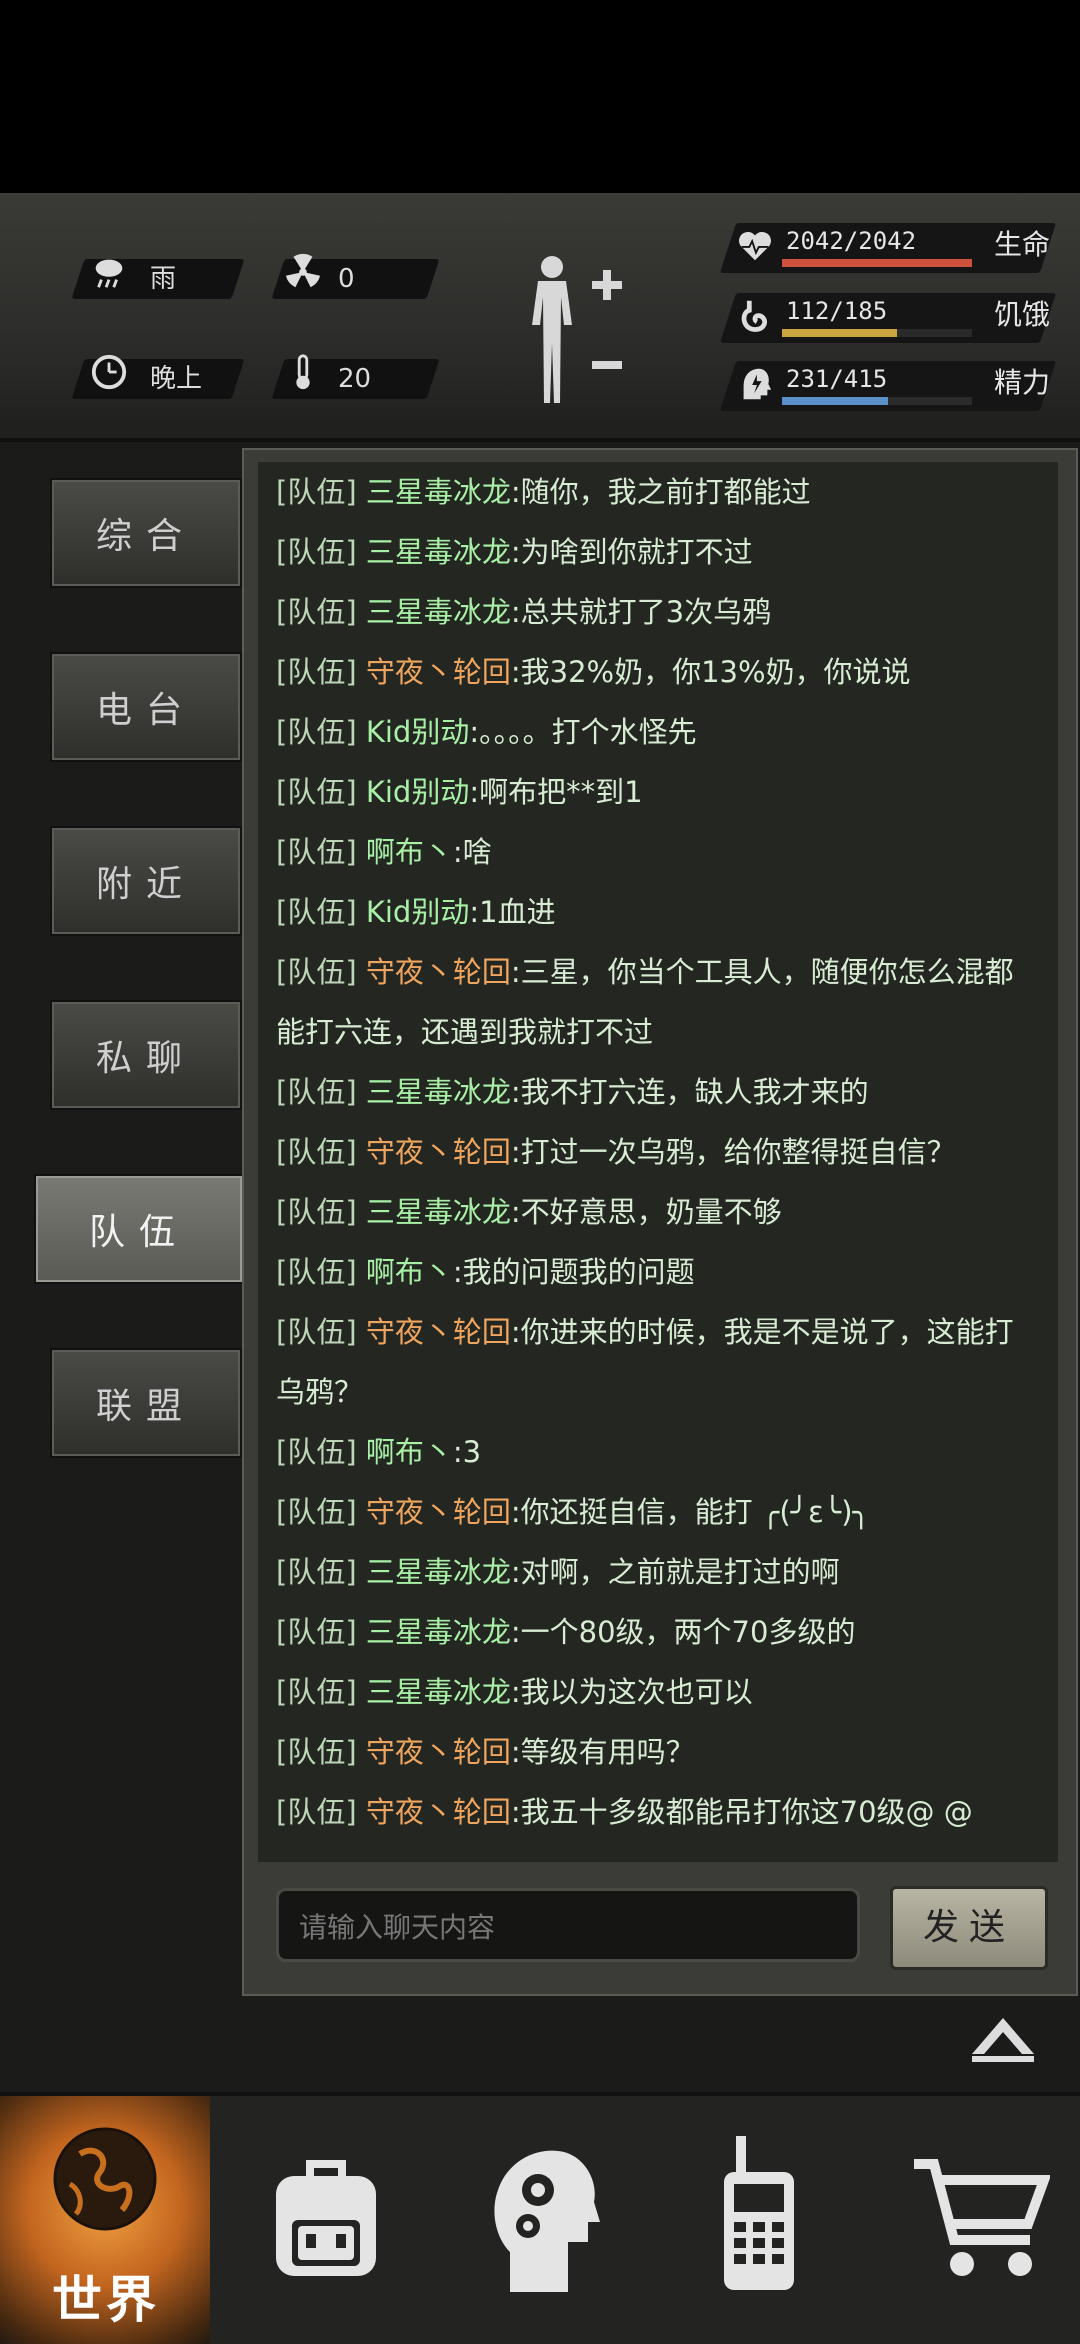 This screenshot has width=1080, height=2344. What do you see at coordinates (631, 1692) in the screenshot?
I see `message-text: :我以为这次也可以` at bounding box center [631, 1692].